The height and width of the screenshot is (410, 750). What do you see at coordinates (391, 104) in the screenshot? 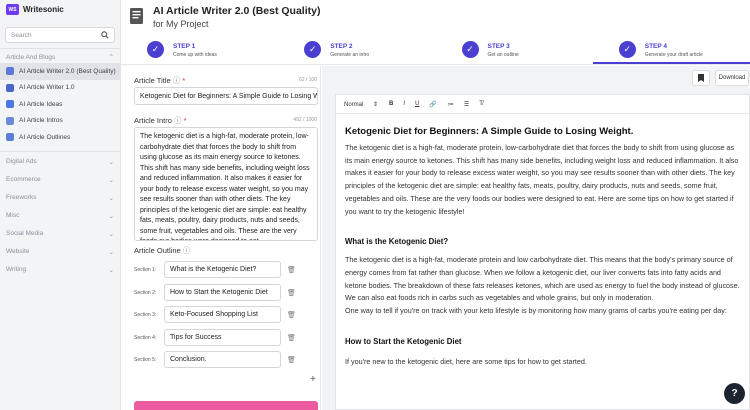
I see `bold-icon: B` at bounding box center [391, 104].